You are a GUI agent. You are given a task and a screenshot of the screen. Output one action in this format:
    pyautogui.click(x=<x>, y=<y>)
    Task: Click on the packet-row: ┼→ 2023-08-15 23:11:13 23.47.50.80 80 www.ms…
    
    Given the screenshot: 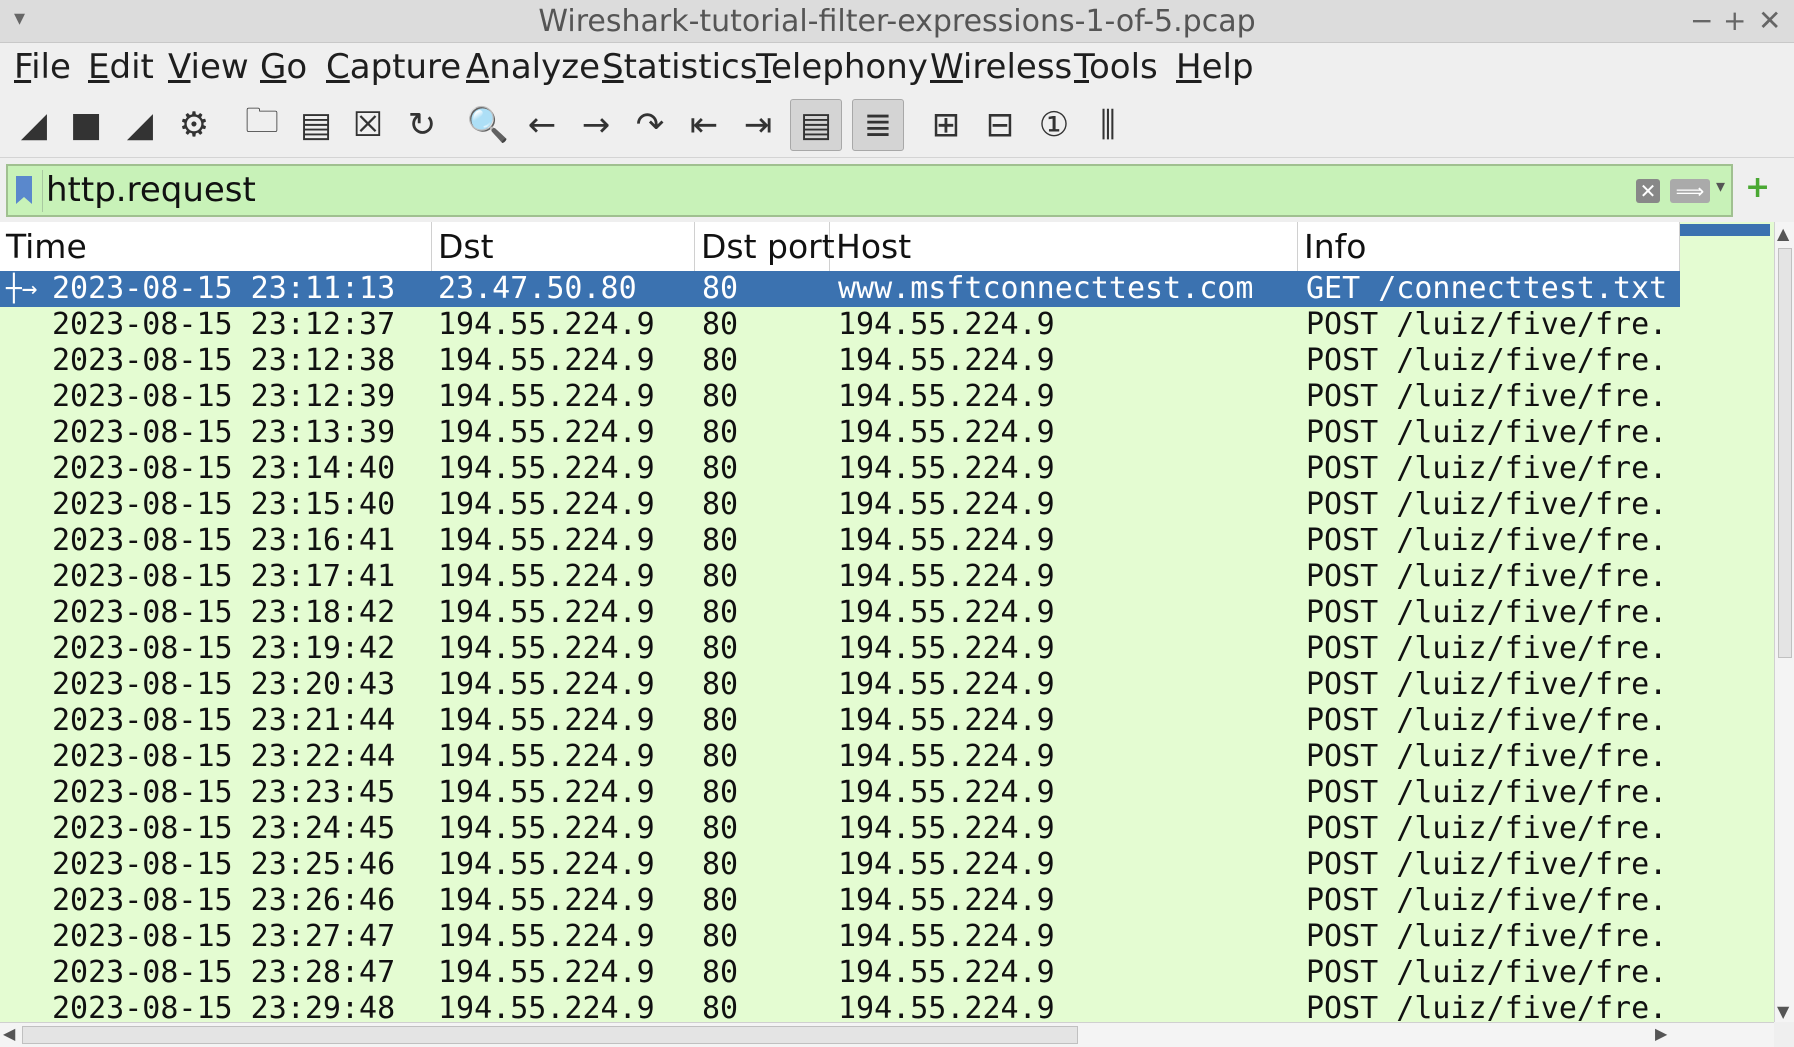 What is the action you would take?
    pyautogui.click(x=840, y=289)
    